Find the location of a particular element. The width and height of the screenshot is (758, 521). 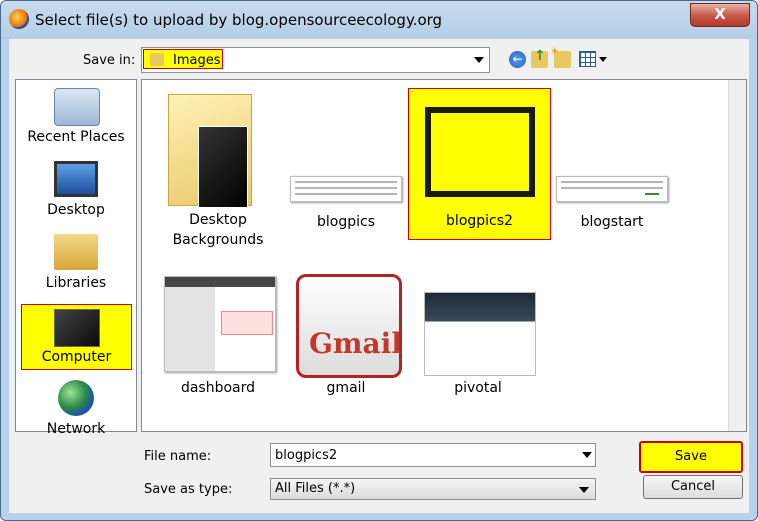

save-as-type-value: All Files (*.*) is located at coordinates (315, 488).